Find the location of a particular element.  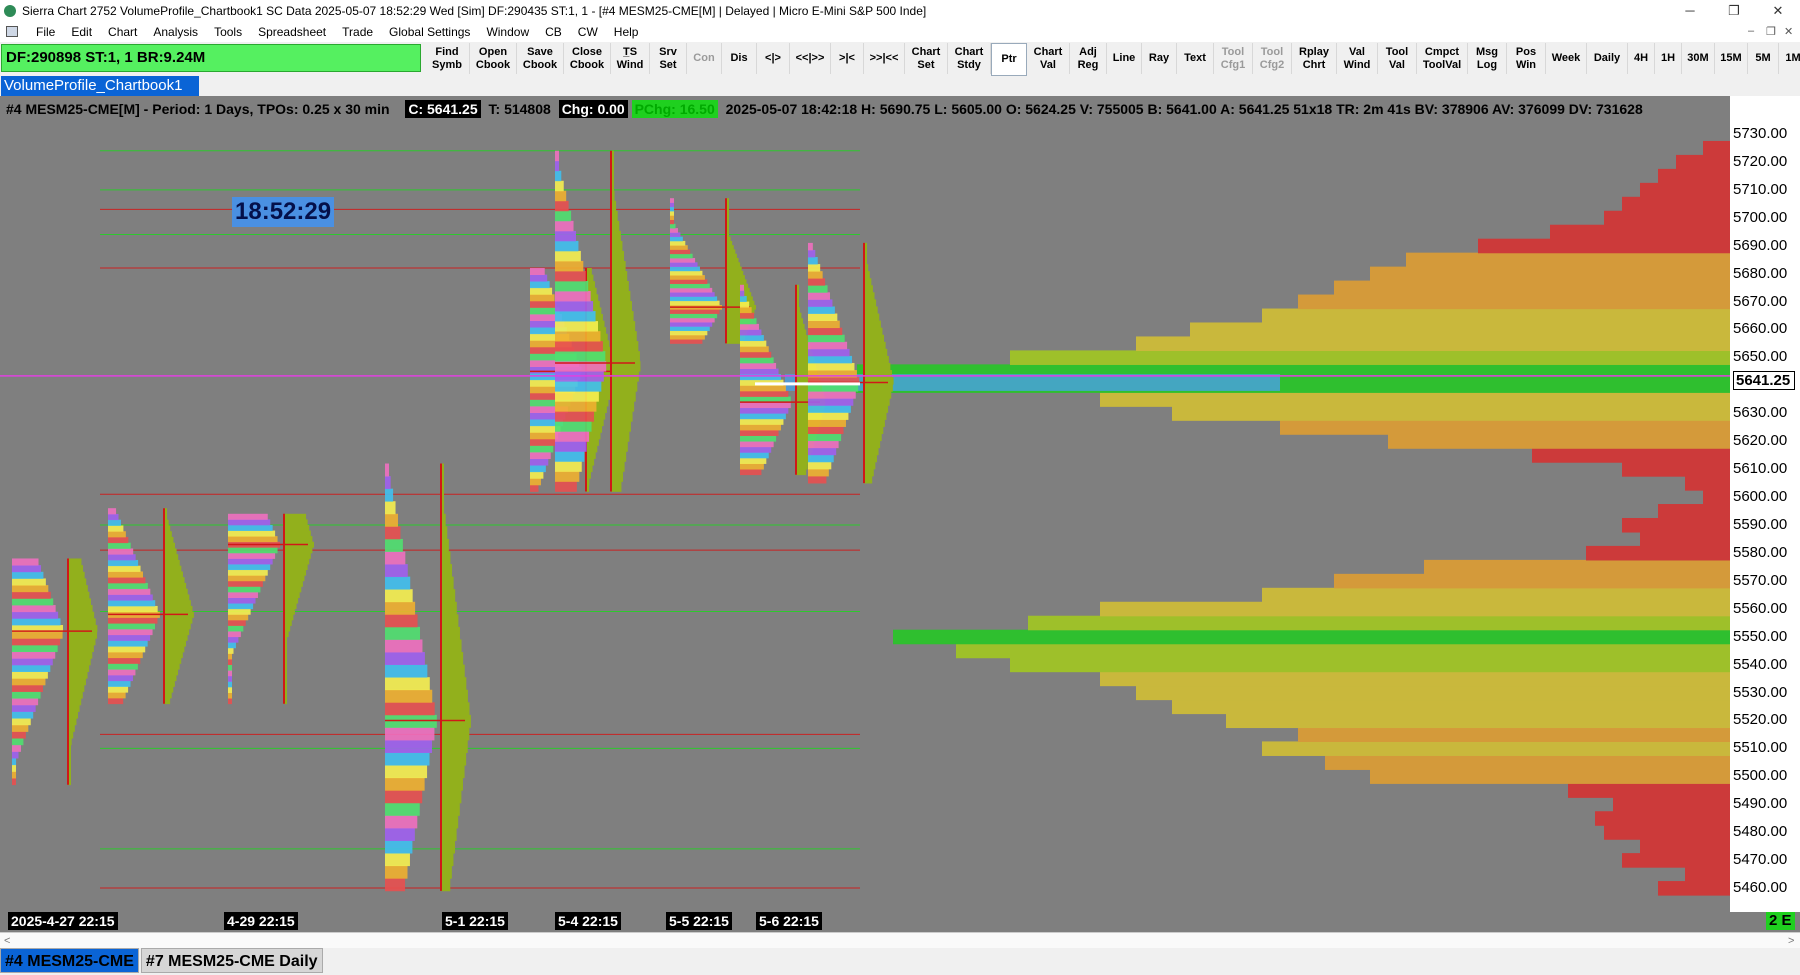

toolbar-button-30m: 30M is located at coordinates (1698, 58).